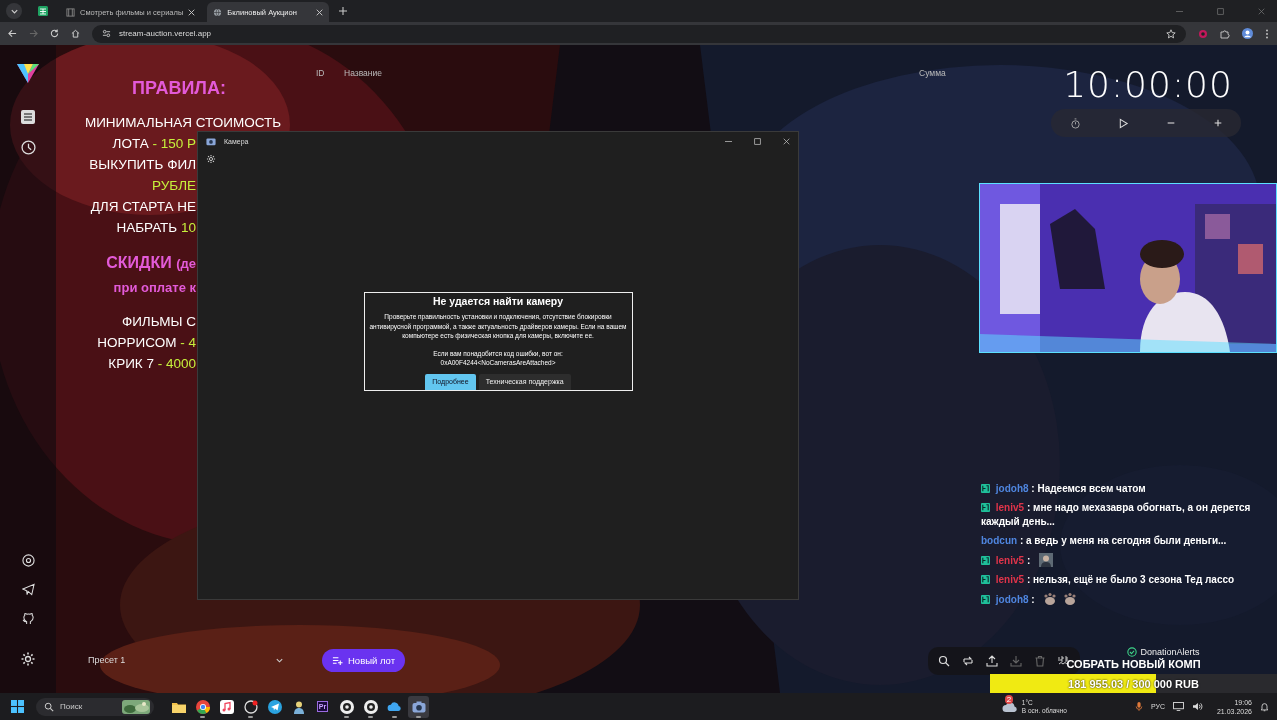 The height and width of the screenshot is (720, 1277). Describe the element at coordinates (1225, 33) in the screenshot. I see `puzzle-icon` at that location.